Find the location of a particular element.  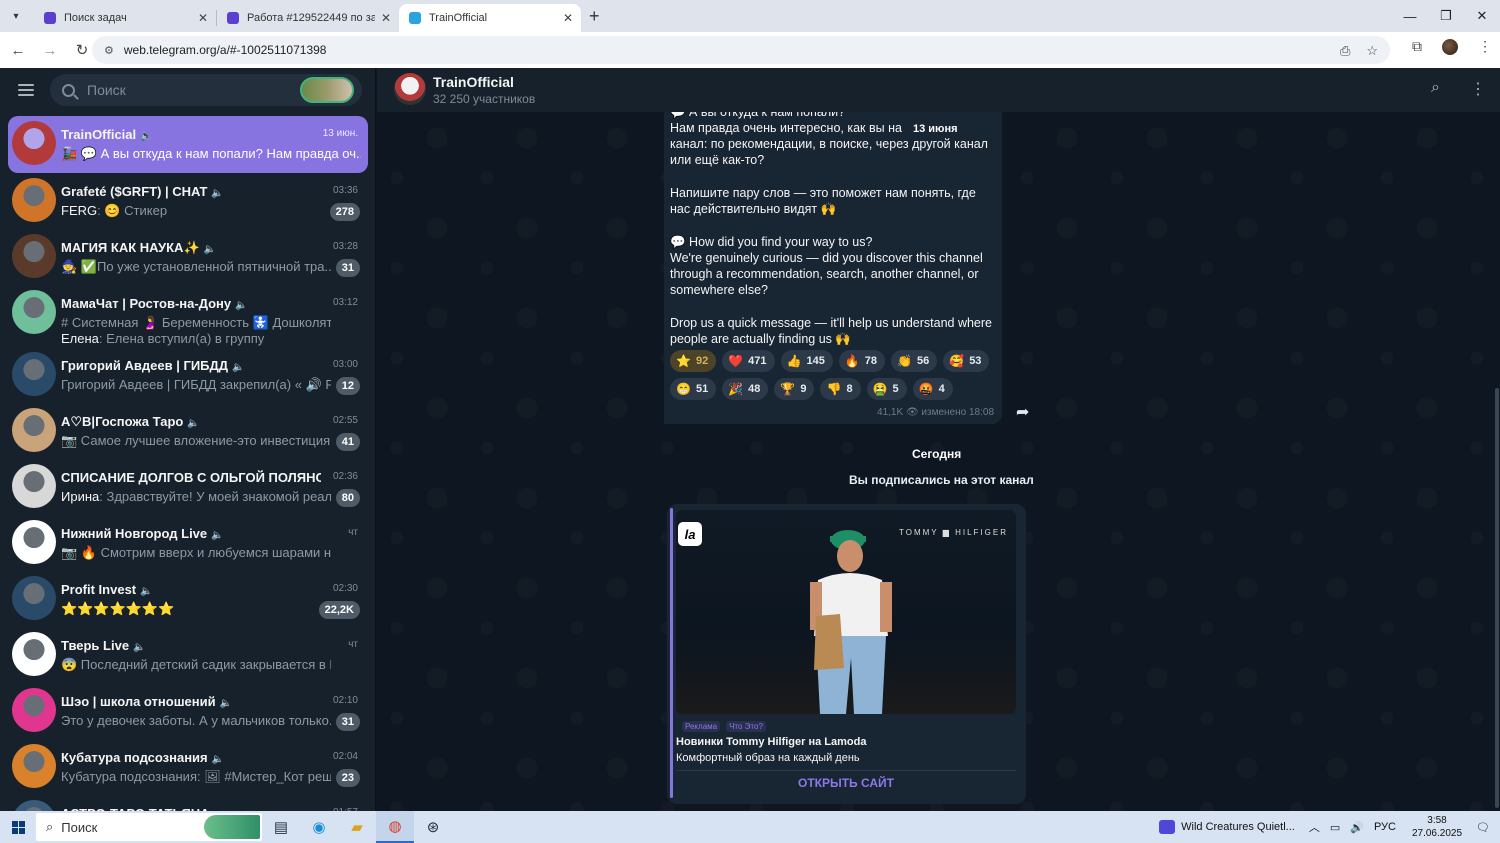

volume-icon: 🔊 is located at coordinates (1357, 827).